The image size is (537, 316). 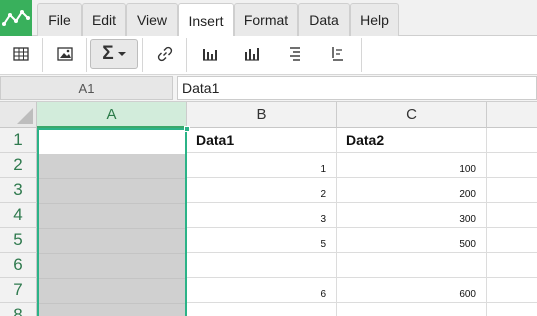 What do you see at coordinates (512, 290) in the screenshot?
I see `cell-d7` at bounding box center [512, 290].